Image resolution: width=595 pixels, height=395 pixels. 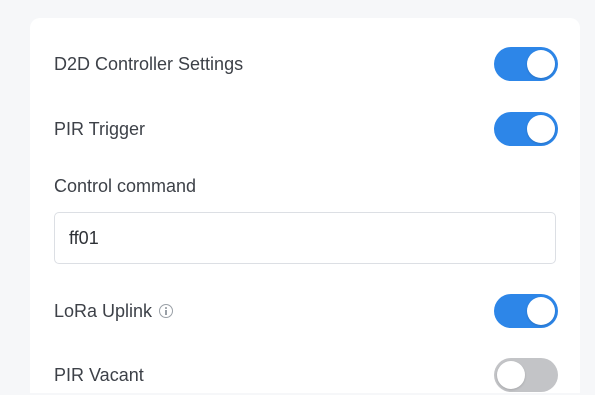 I want to click on pir-trigger-label: PIR Trigger, so click(x=100, y=128).